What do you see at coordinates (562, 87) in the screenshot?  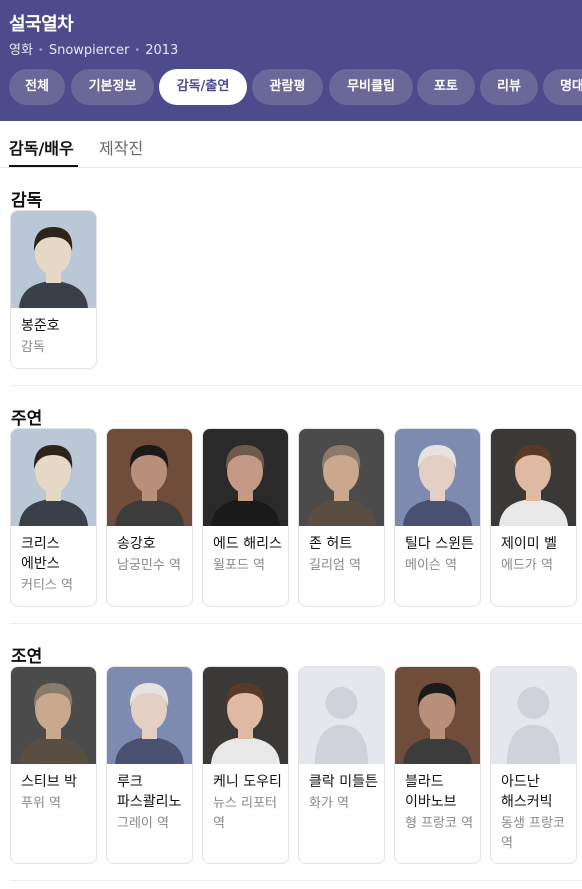 I see `tab-quotes: 명대사` at bounding box center [562, 87].